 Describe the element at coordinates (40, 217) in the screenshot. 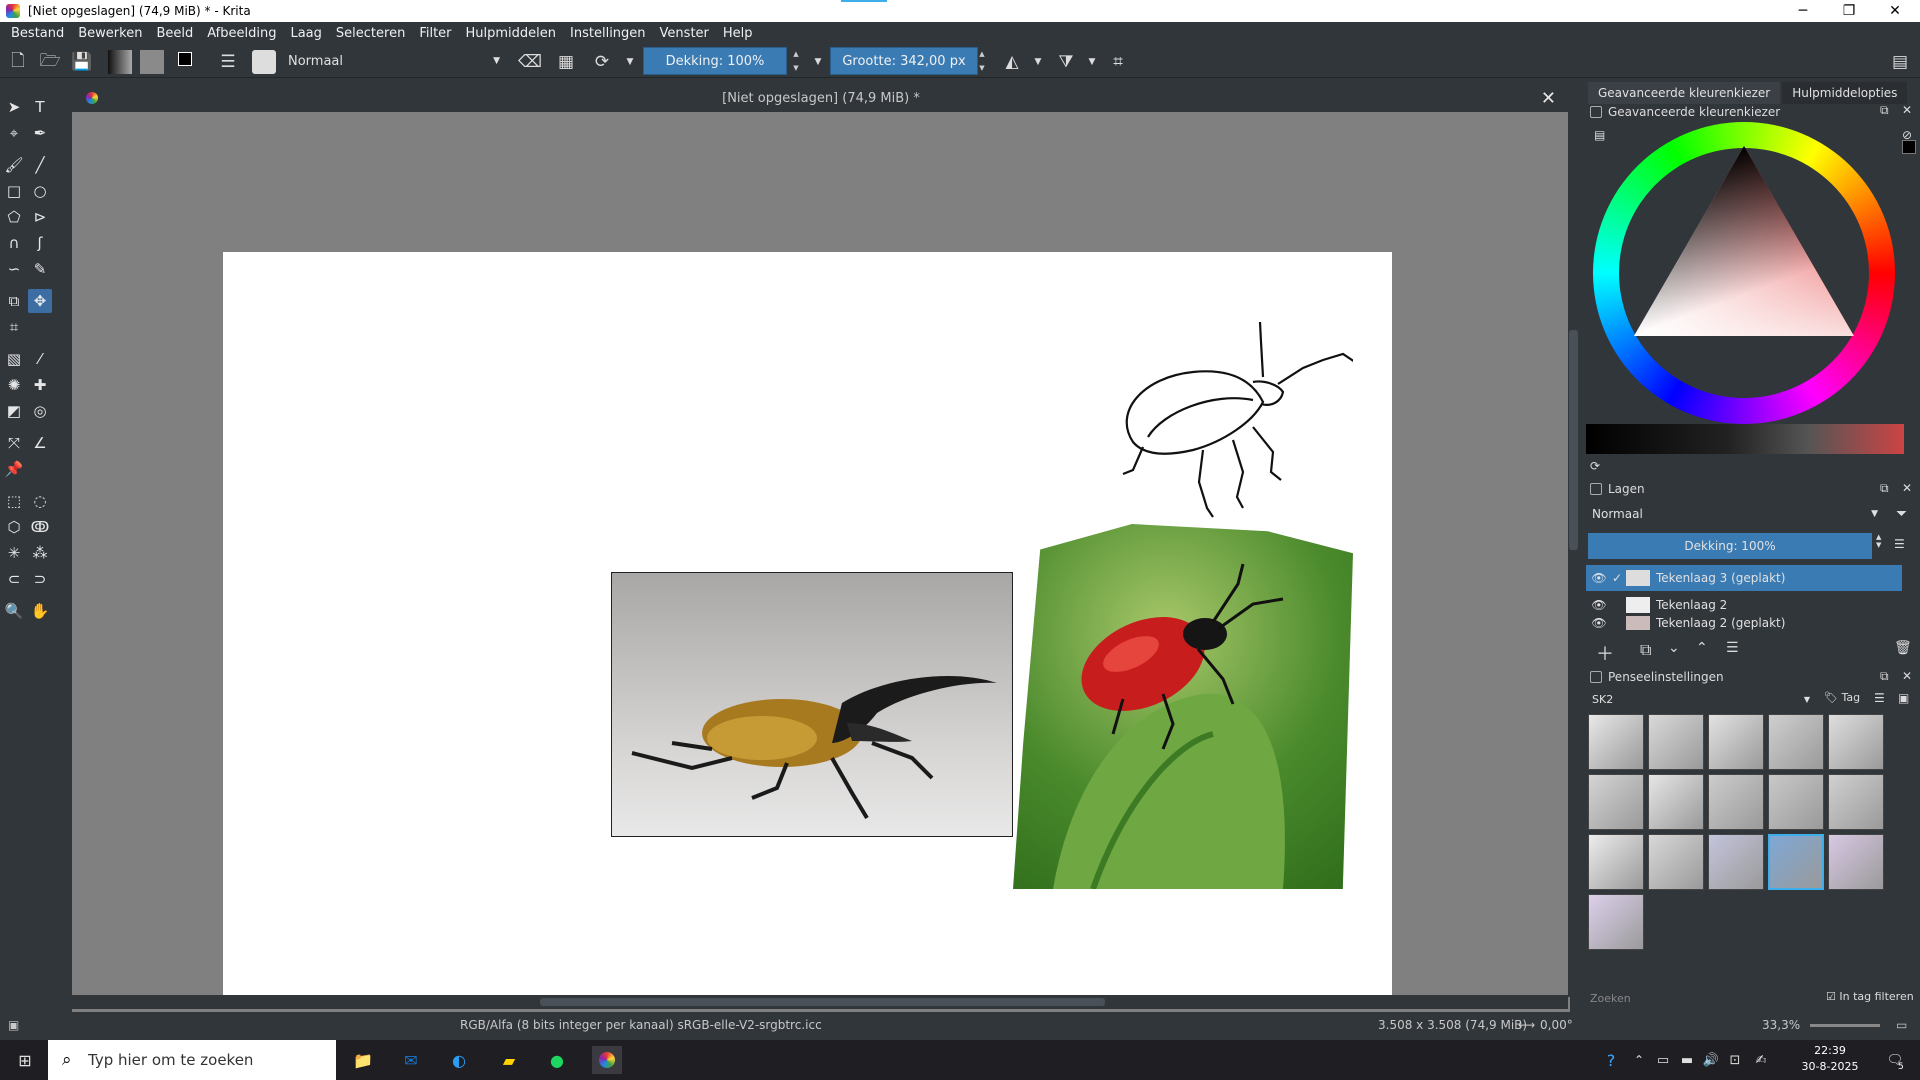

I see `polyline-tool-icon: ⊳` at that location.